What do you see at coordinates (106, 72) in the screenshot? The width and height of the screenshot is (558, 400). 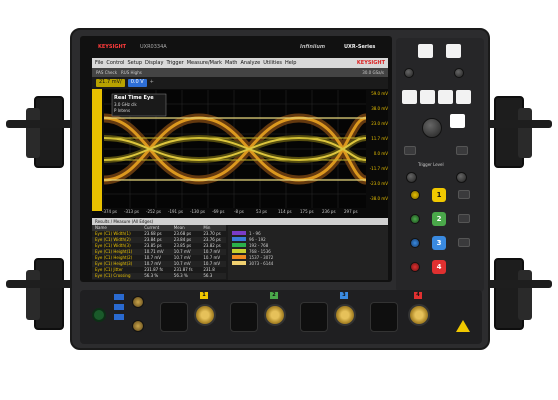 I see `pattern-lock-button: PAS Check` at bounding box center [106, 72].